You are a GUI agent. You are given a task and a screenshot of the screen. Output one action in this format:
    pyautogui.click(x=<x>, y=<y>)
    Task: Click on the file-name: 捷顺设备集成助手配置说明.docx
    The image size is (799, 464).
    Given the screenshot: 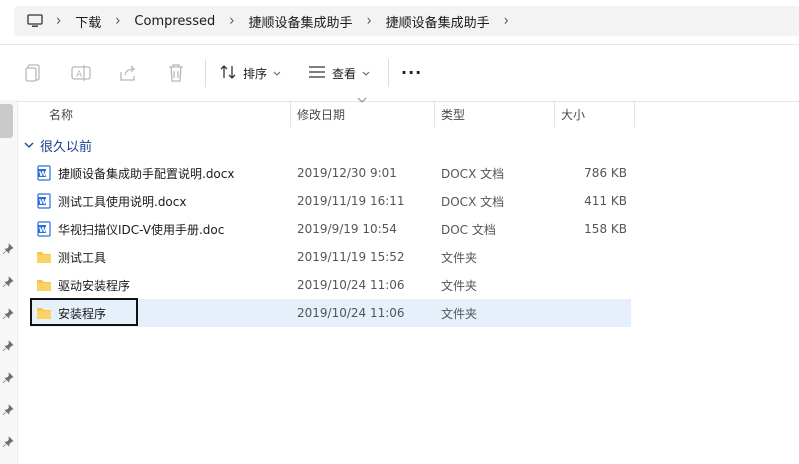 What is the action you would take?
    pyautogui.click(x=146, y=173)
    